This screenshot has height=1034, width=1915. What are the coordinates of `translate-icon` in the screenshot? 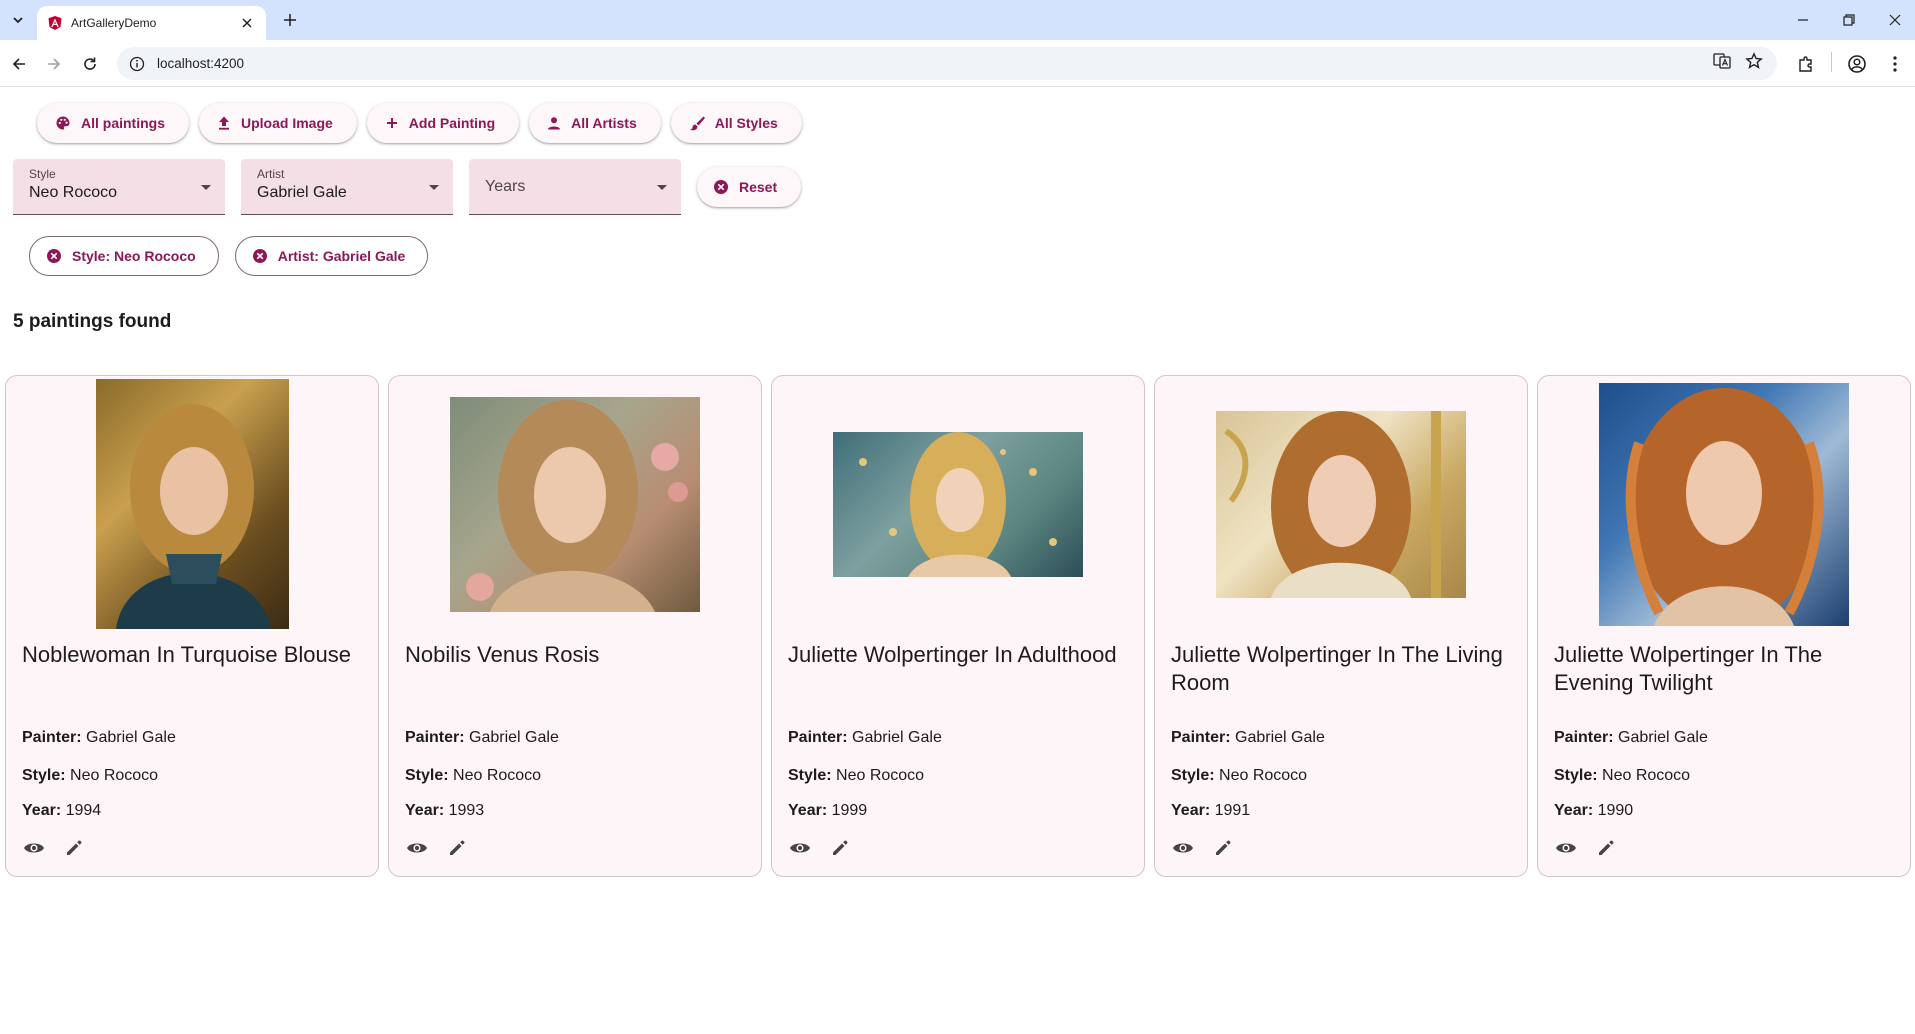 It's located at (1722, 63).